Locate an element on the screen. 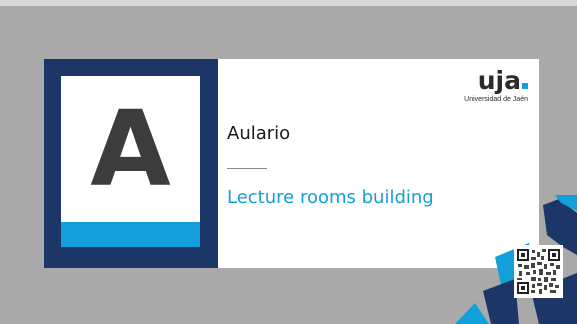 The image size is (577, 324). wall-top-band is located at coordinates (288, 3).